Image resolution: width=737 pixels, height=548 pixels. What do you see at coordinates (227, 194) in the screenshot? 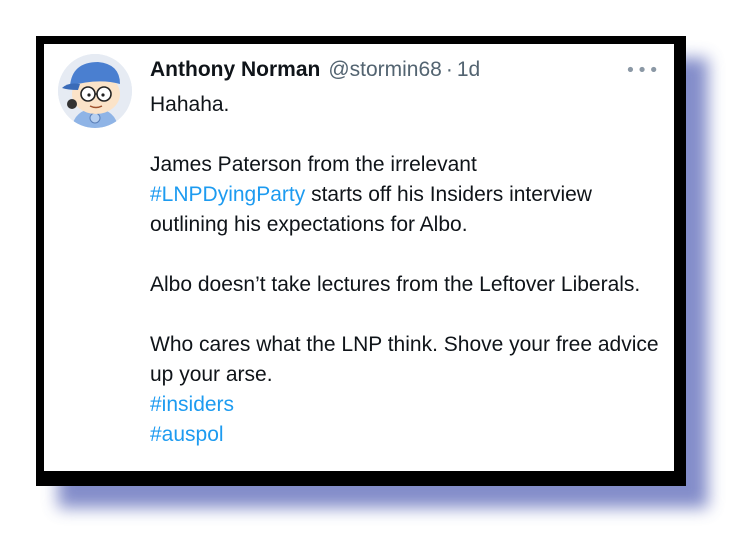
I see `hashtag-lnpdyingparty-link: #LNPDyingParty` at bounding box center [227, 194].